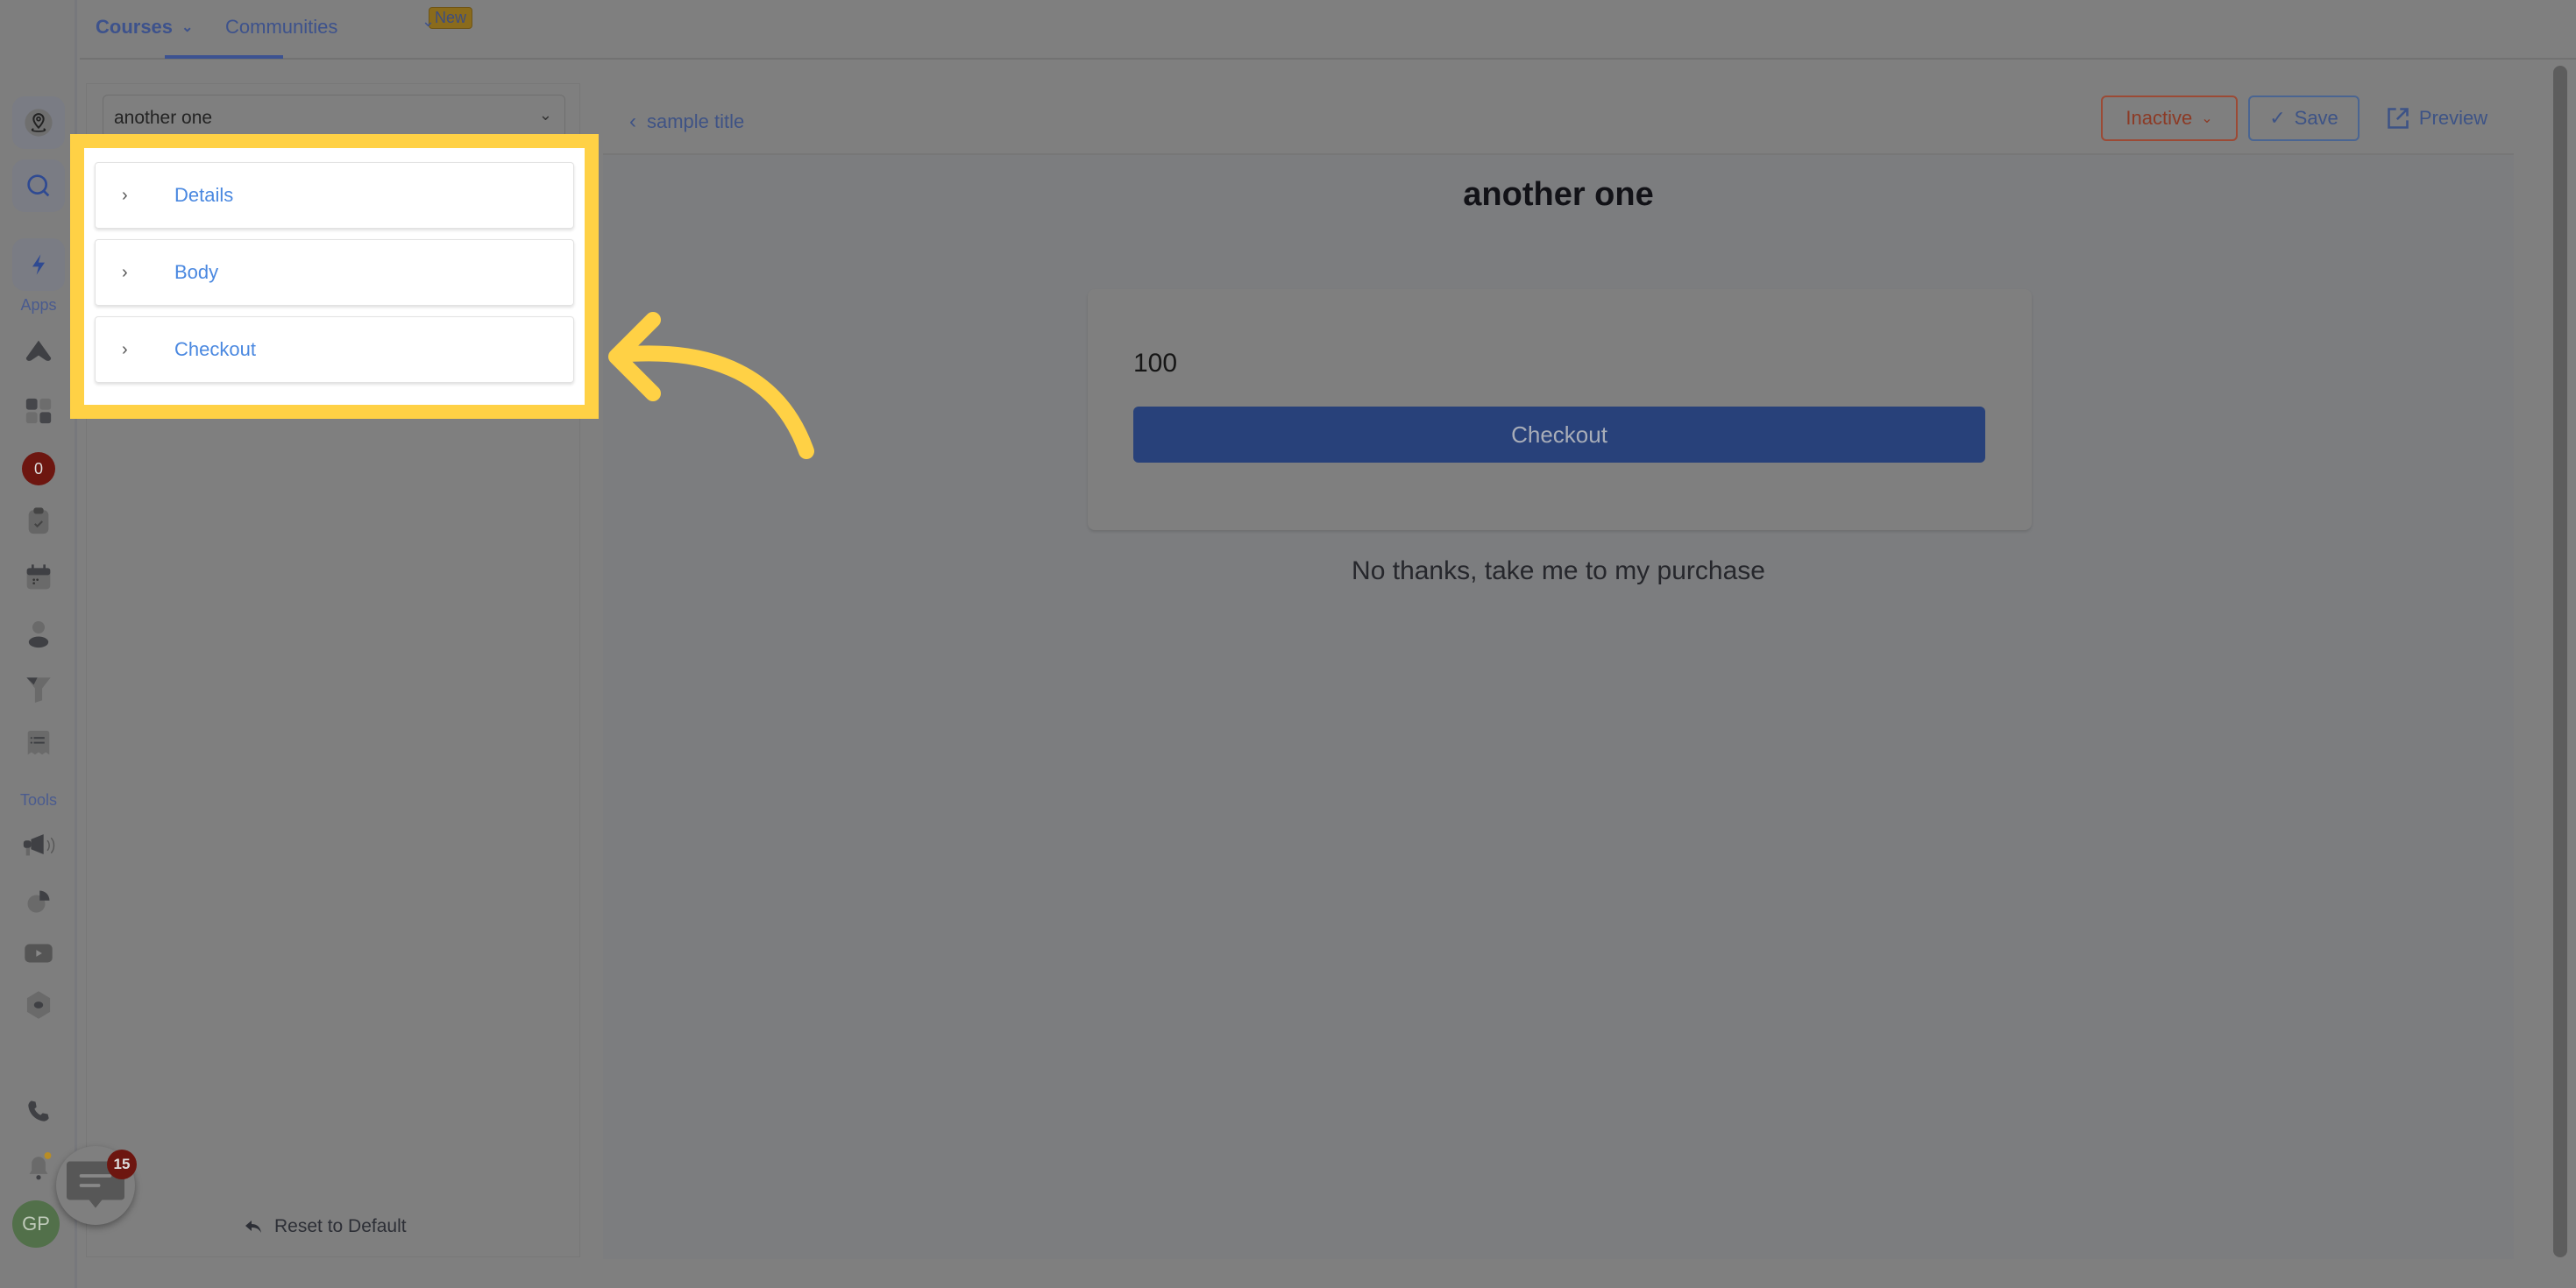 The height and width of the screenshot is (1288, 2576). I want to click on location-pin-icon, so click(39, 123).